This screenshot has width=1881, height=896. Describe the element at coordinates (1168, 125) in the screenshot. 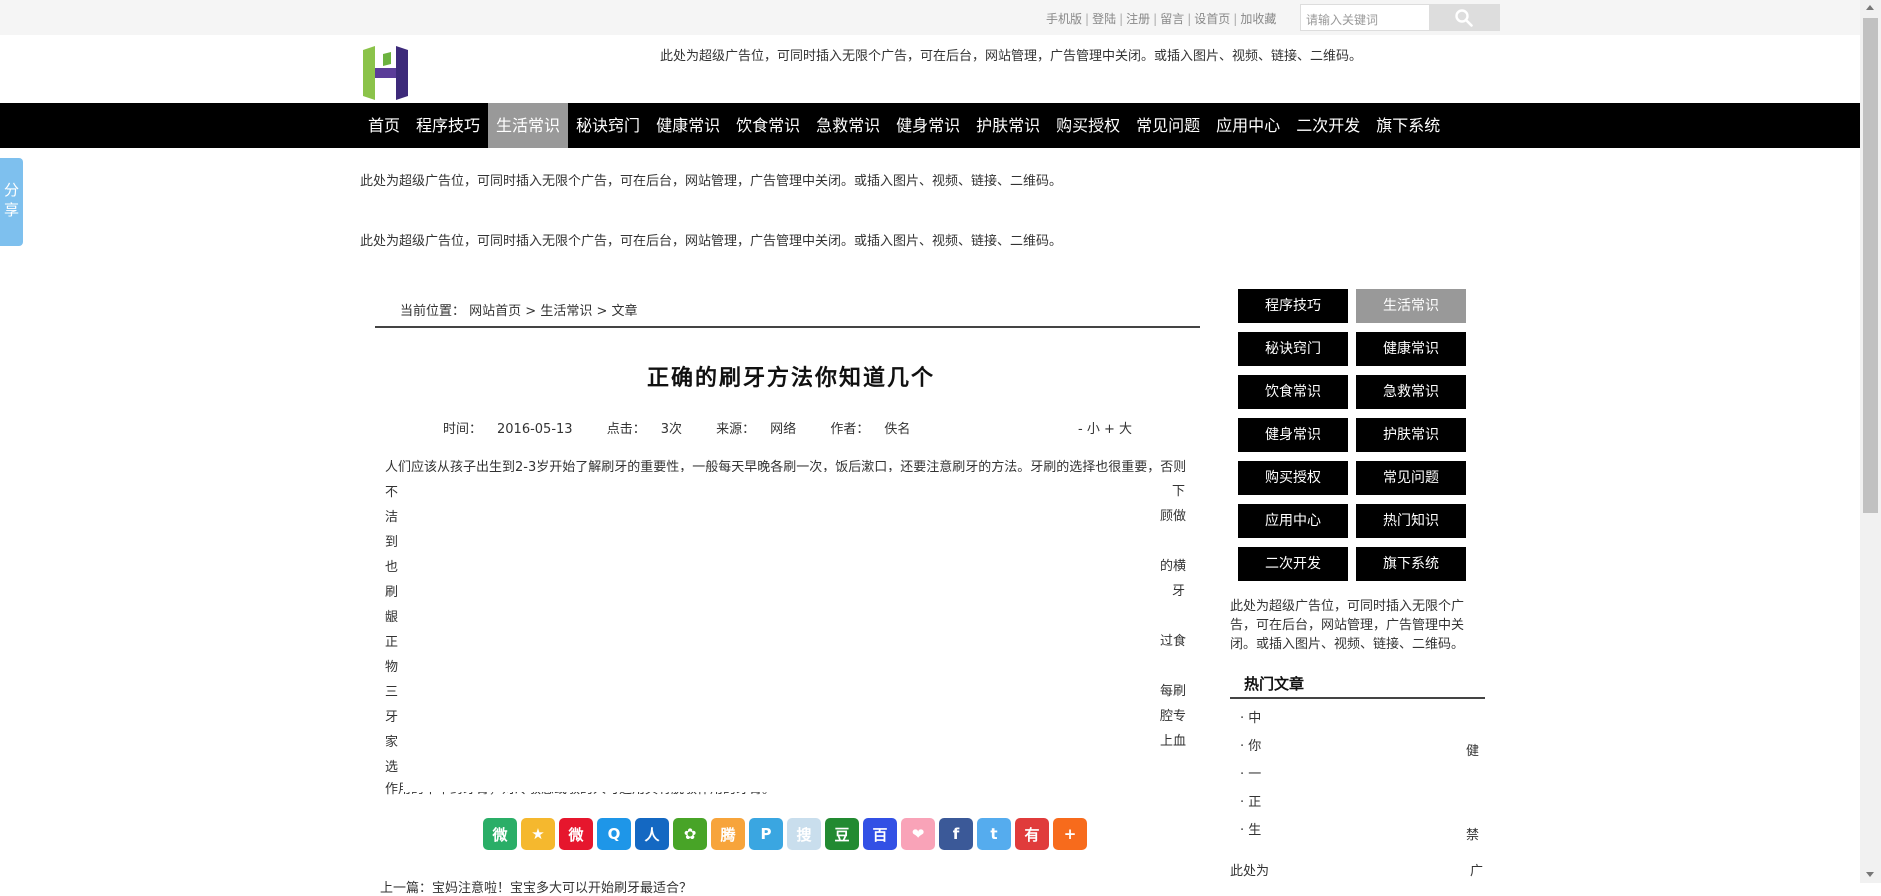

I see `nav-item: 常见问题` at that location.